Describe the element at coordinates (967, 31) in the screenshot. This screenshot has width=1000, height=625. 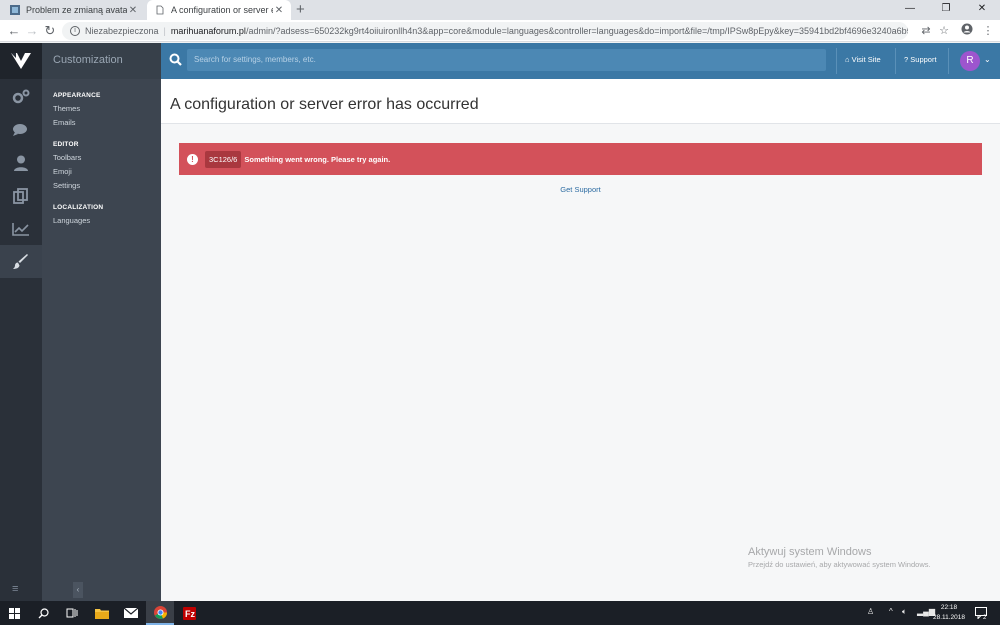
I see `profile-icon` at that location.